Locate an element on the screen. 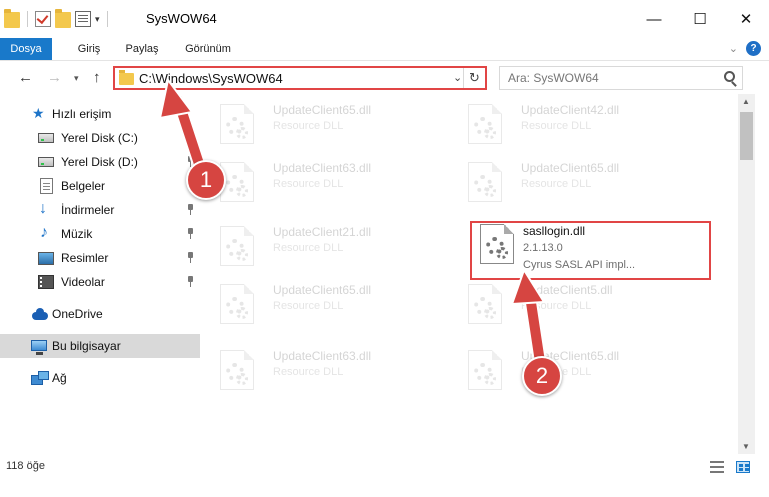 This screenshot has width=769, height=497. file-item: UpdateClient21.dll Resource DLL is located at coordinates (315, 244).